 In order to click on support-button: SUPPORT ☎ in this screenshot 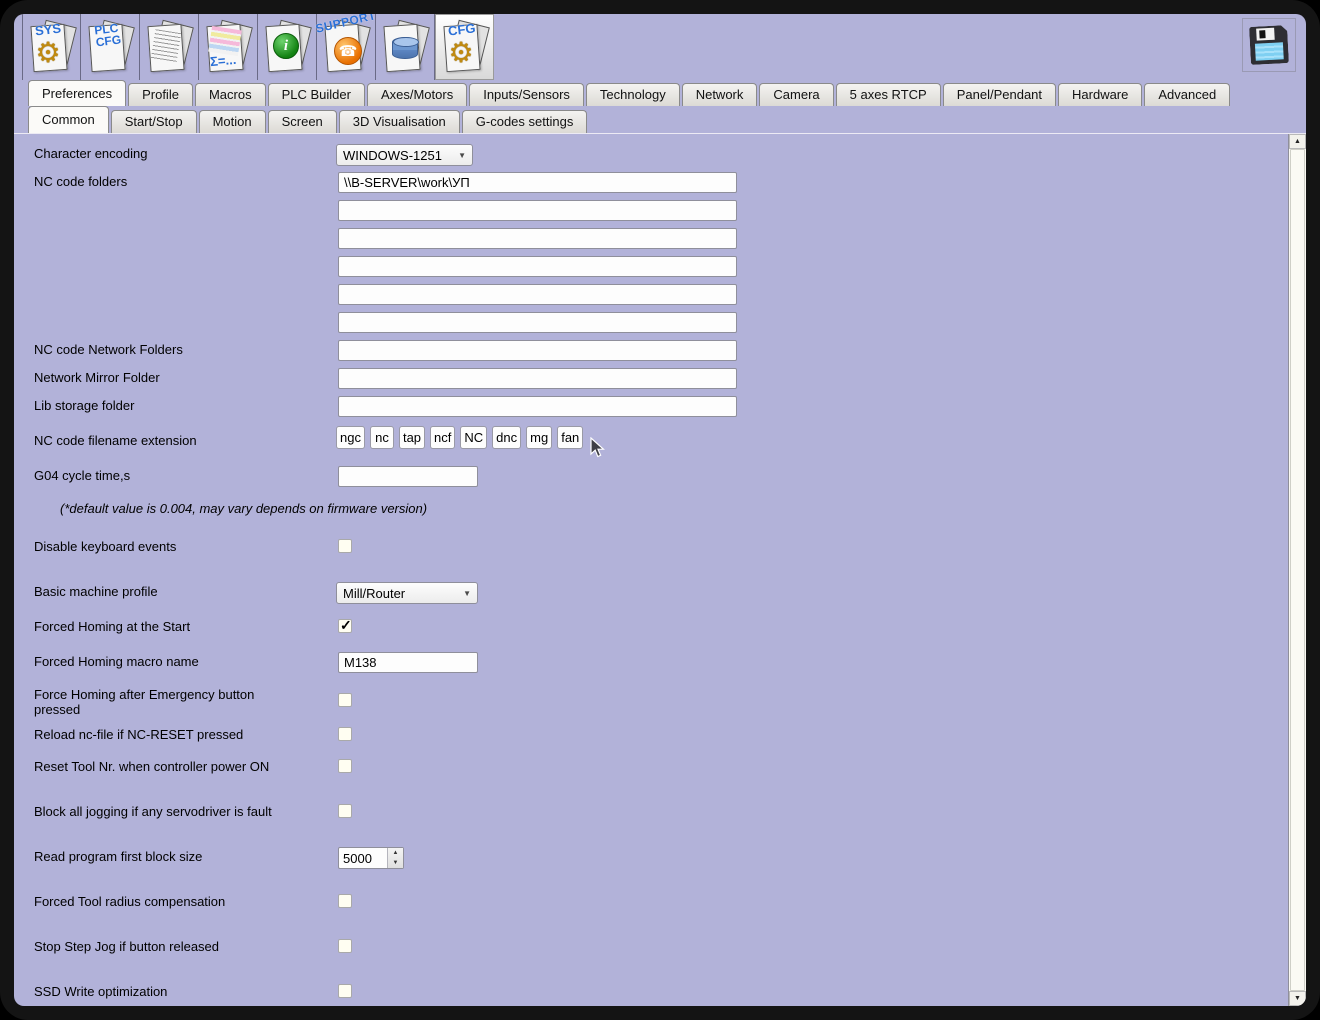, I will do `click(345, 47)`.